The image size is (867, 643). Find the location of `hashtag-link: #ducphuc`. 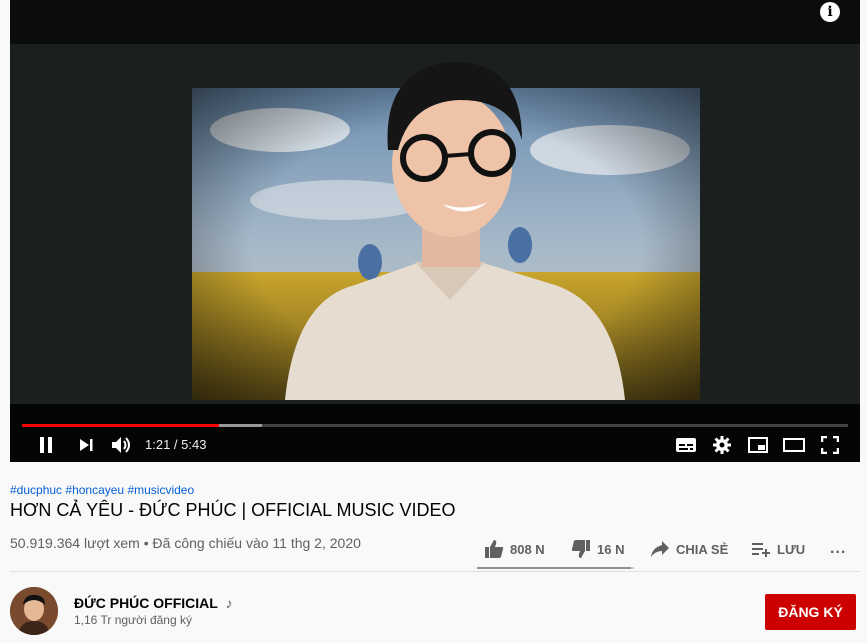

hashtag-link: #ducphuc is located at coordinates (36, 490).